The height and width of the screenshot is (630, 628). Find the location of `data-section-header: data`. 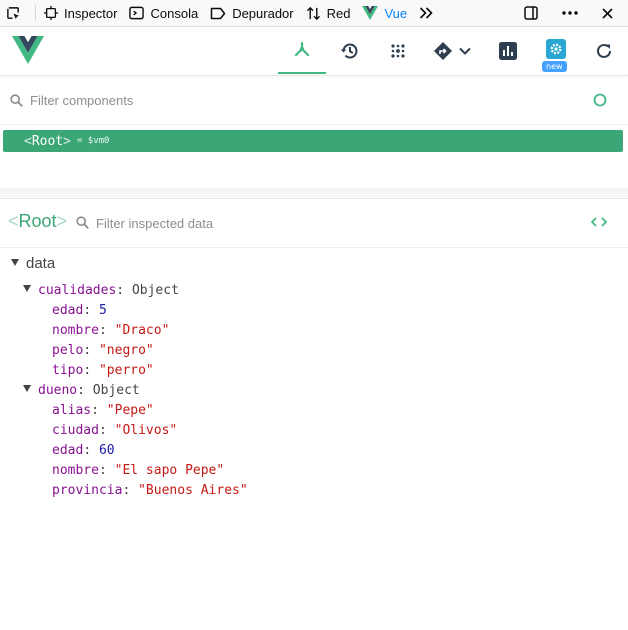

data-section-header: data is located at coordinates (33, 264).